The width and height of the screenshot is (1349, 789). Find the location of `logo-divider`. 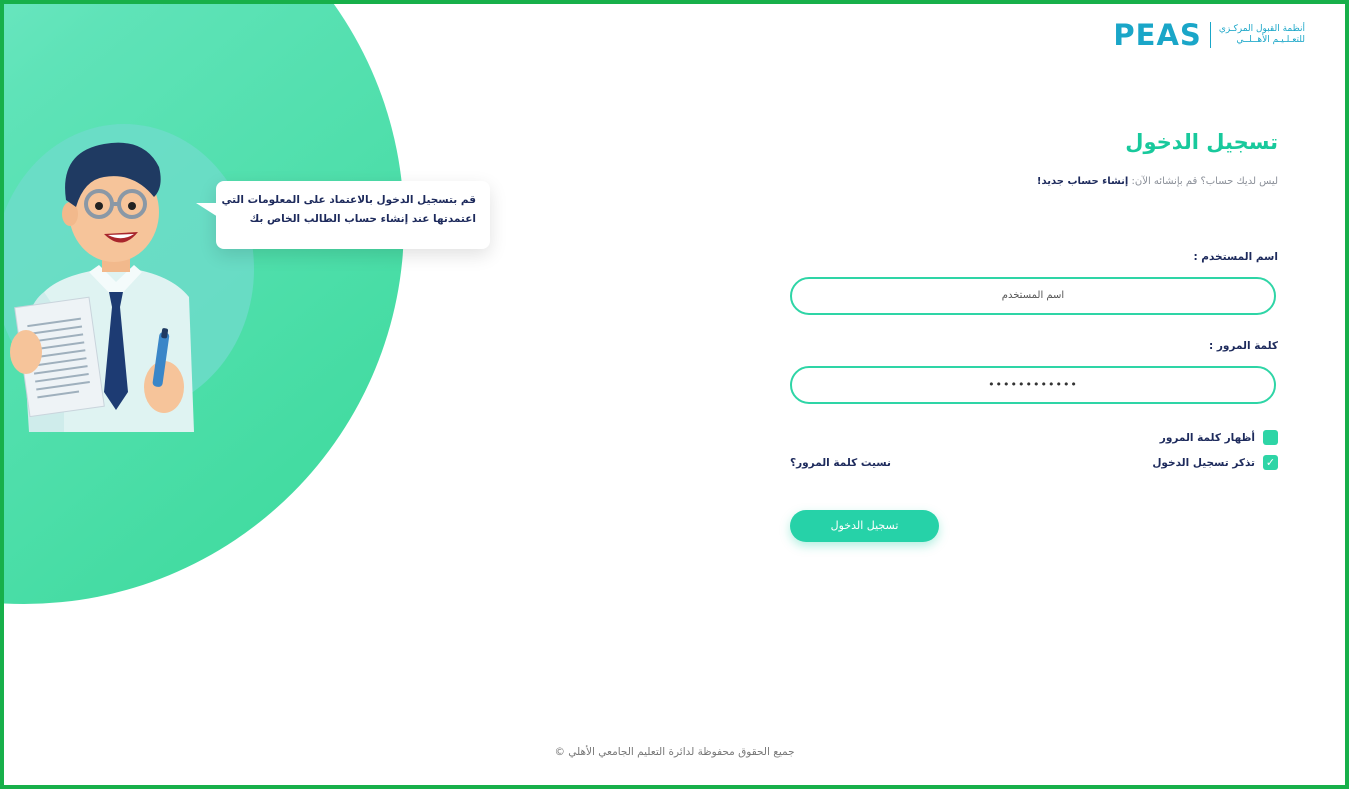

logo-divider is located at coordinates (1210, 35).